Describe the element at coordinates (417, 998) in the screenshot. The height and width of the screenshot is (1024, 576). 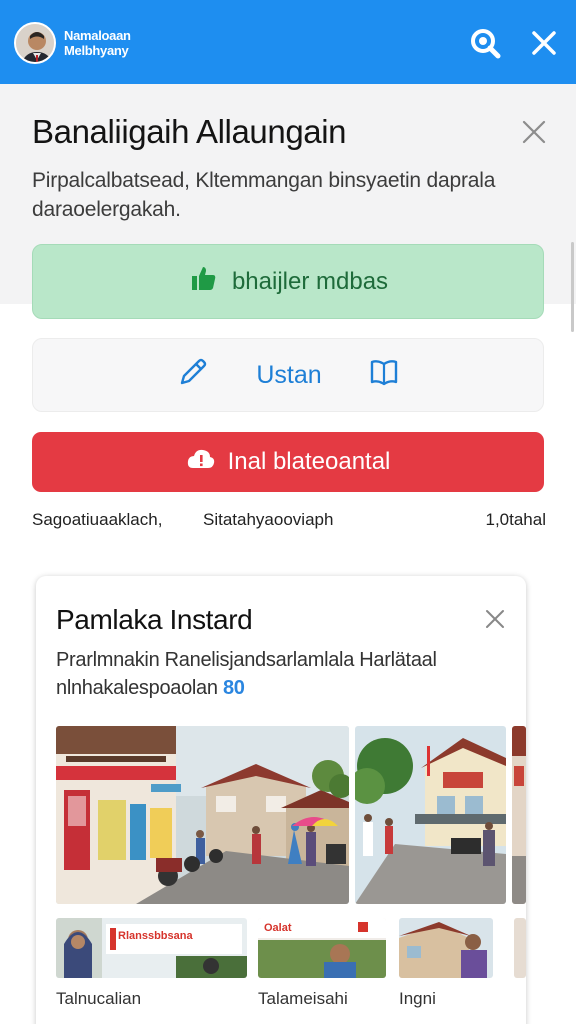
I see `thumbnail-3-label: Ingni` at that location.